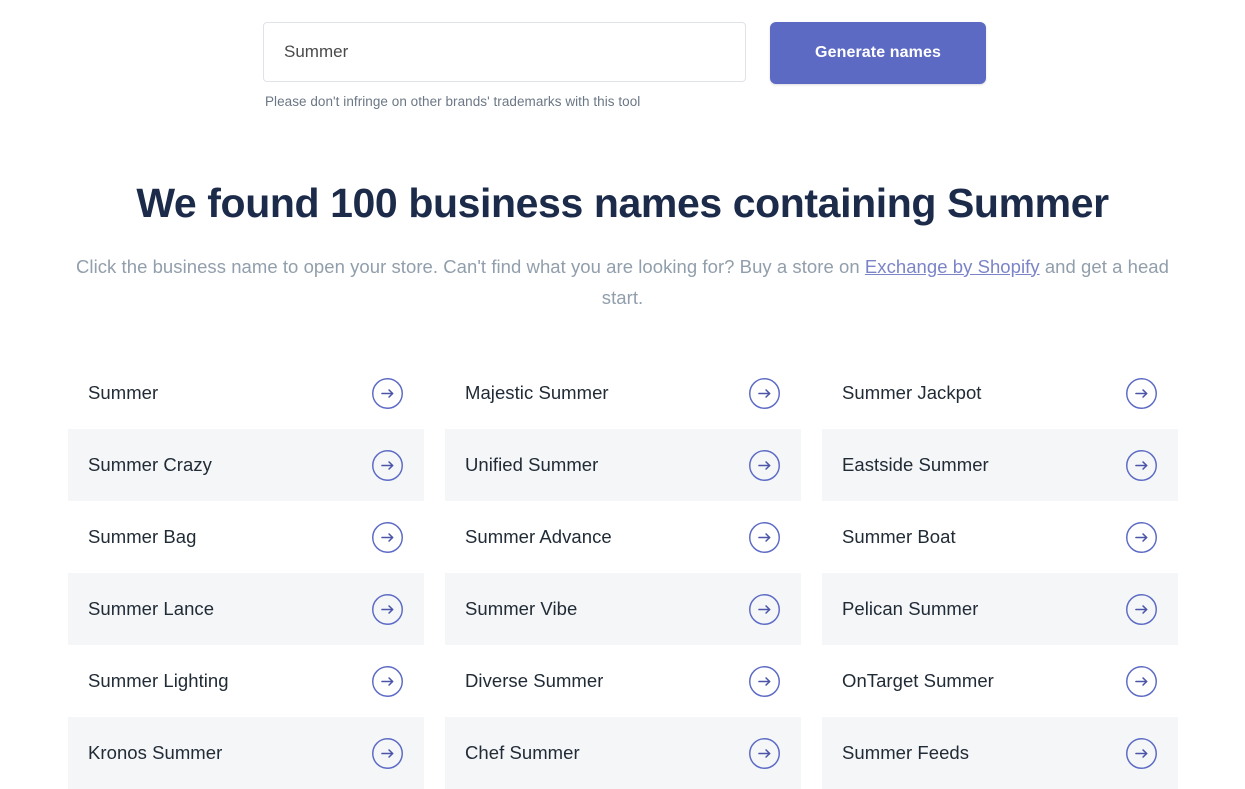 This screenshot has width=1245, height=789. What do you see at coordinates (123, 392) in the screenshot?
I see `business-name-label: Summer` at bounding box center [123, 392].